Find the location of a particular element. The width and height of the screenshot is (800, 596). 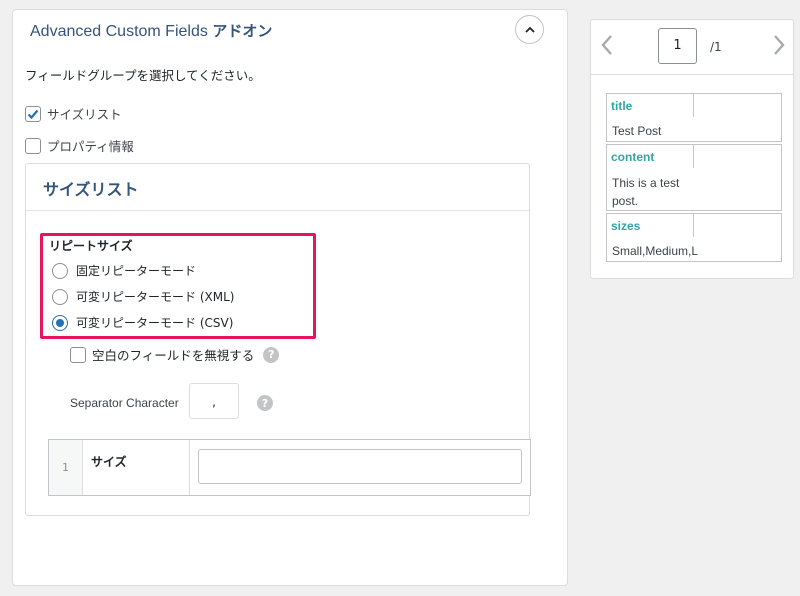

checkmark-icon is located at coordinates (33, 114).